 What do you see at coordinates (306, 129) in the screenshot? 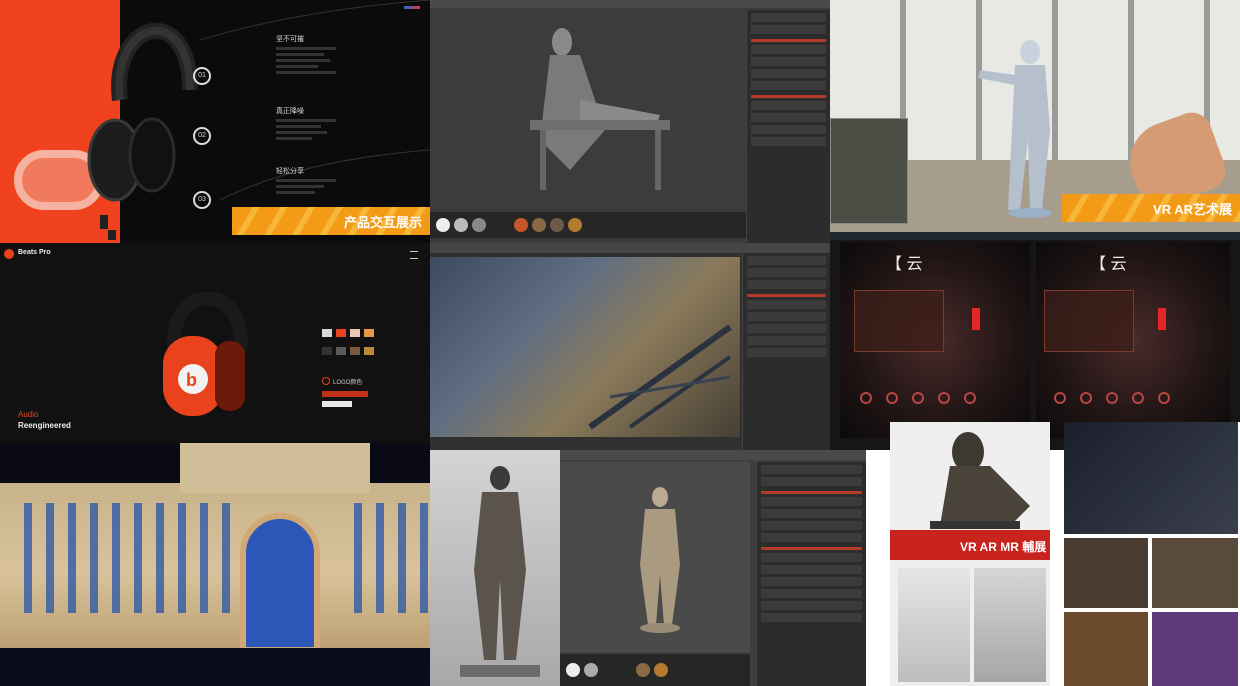
I see `step-2-desc` at bounding box center [306, 129].